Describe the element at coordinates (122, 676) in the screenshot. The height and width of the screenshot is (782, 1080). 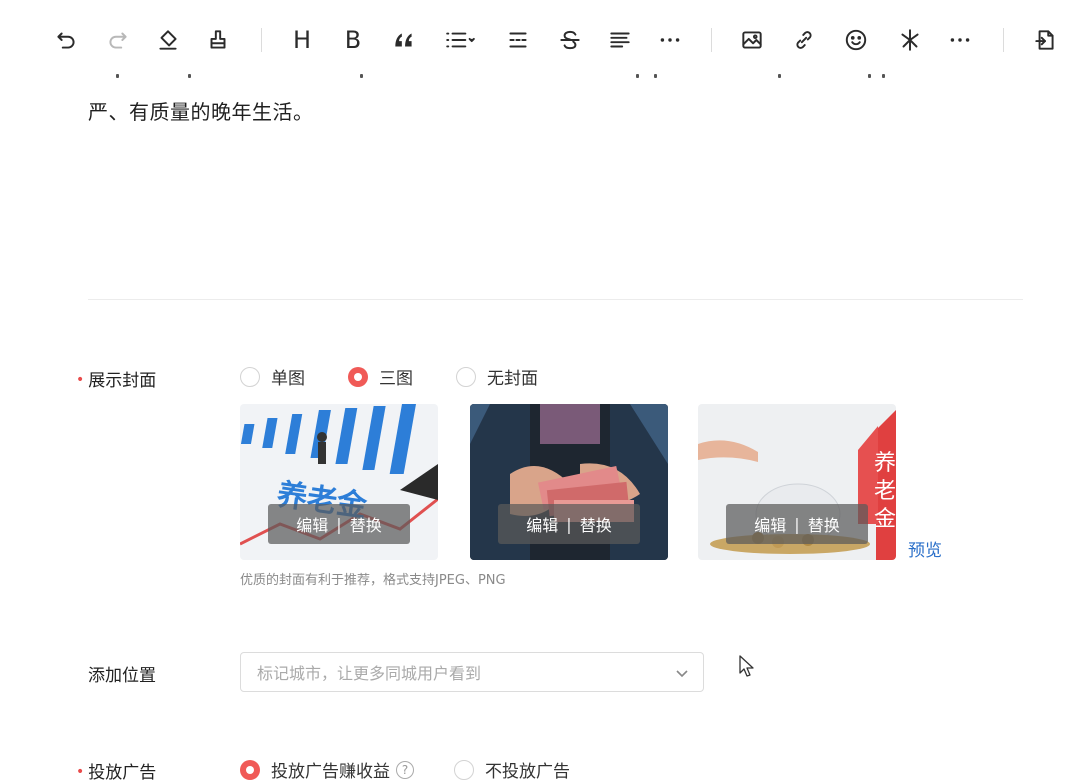
I see `location-label: 添加位置` at that location.